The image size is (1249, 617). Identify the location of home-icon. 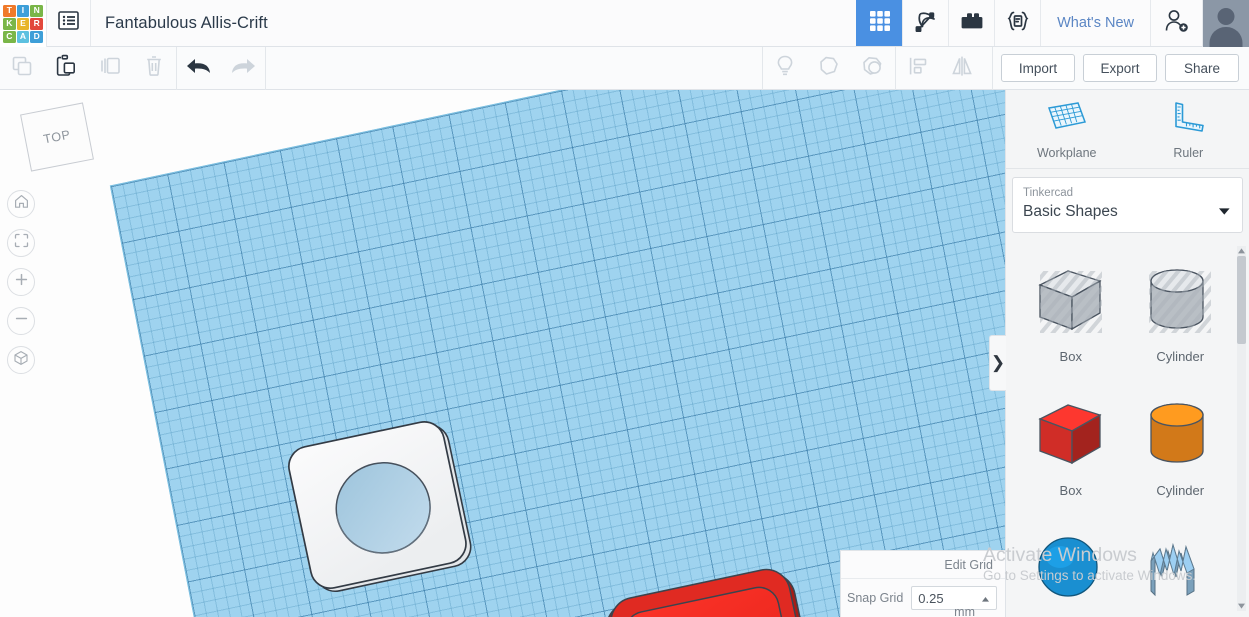
(21, 204).